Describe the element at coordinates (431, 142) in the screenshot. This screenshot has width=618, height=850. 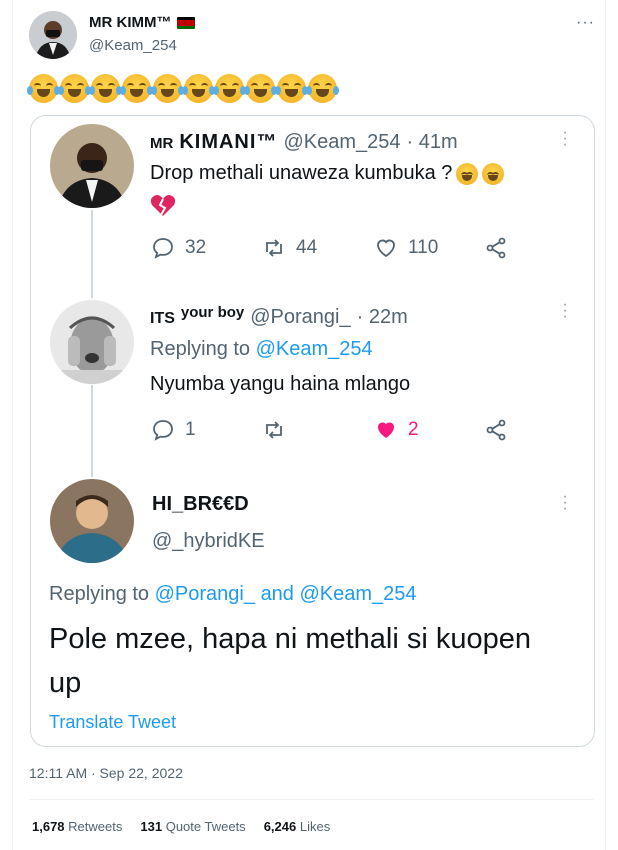
I see `post1-time: · 41m` at that location.